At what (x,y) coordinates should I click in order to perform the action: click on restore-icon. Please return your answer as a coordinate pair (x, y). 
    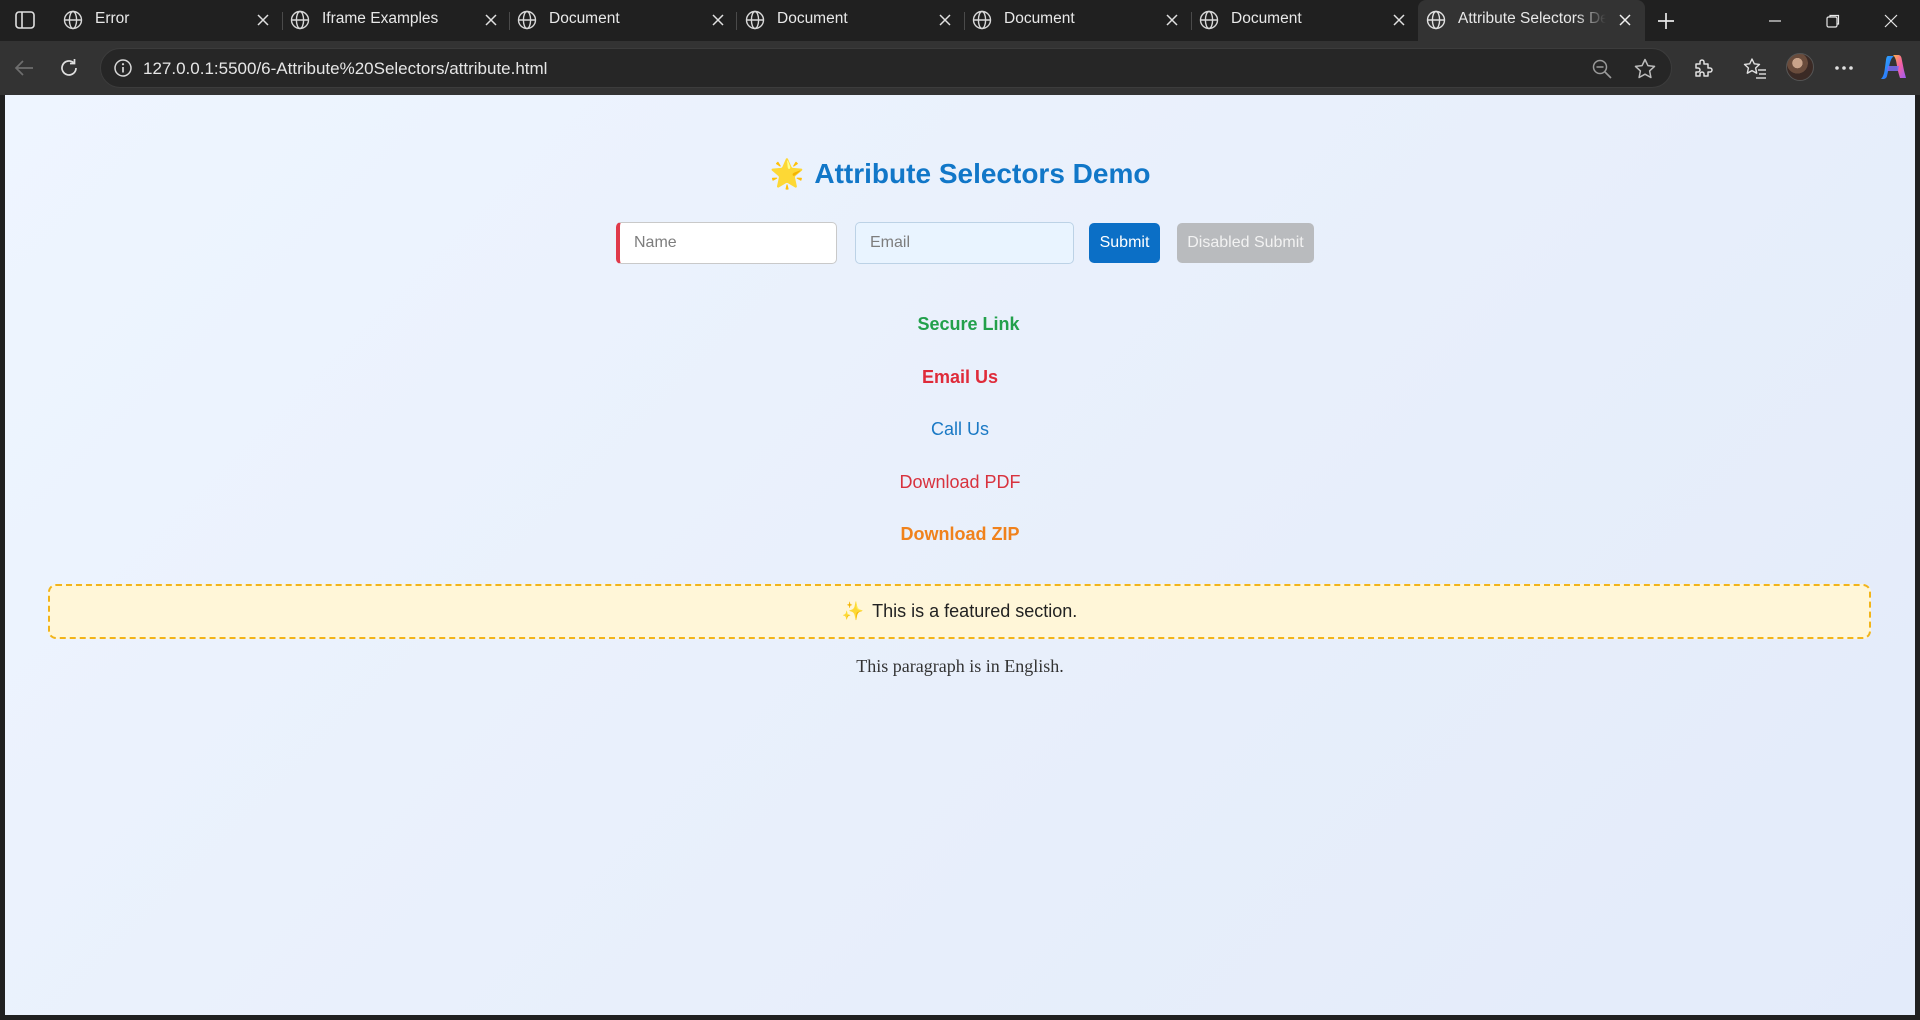
    Looking at the image, I should click on (1833, 21).